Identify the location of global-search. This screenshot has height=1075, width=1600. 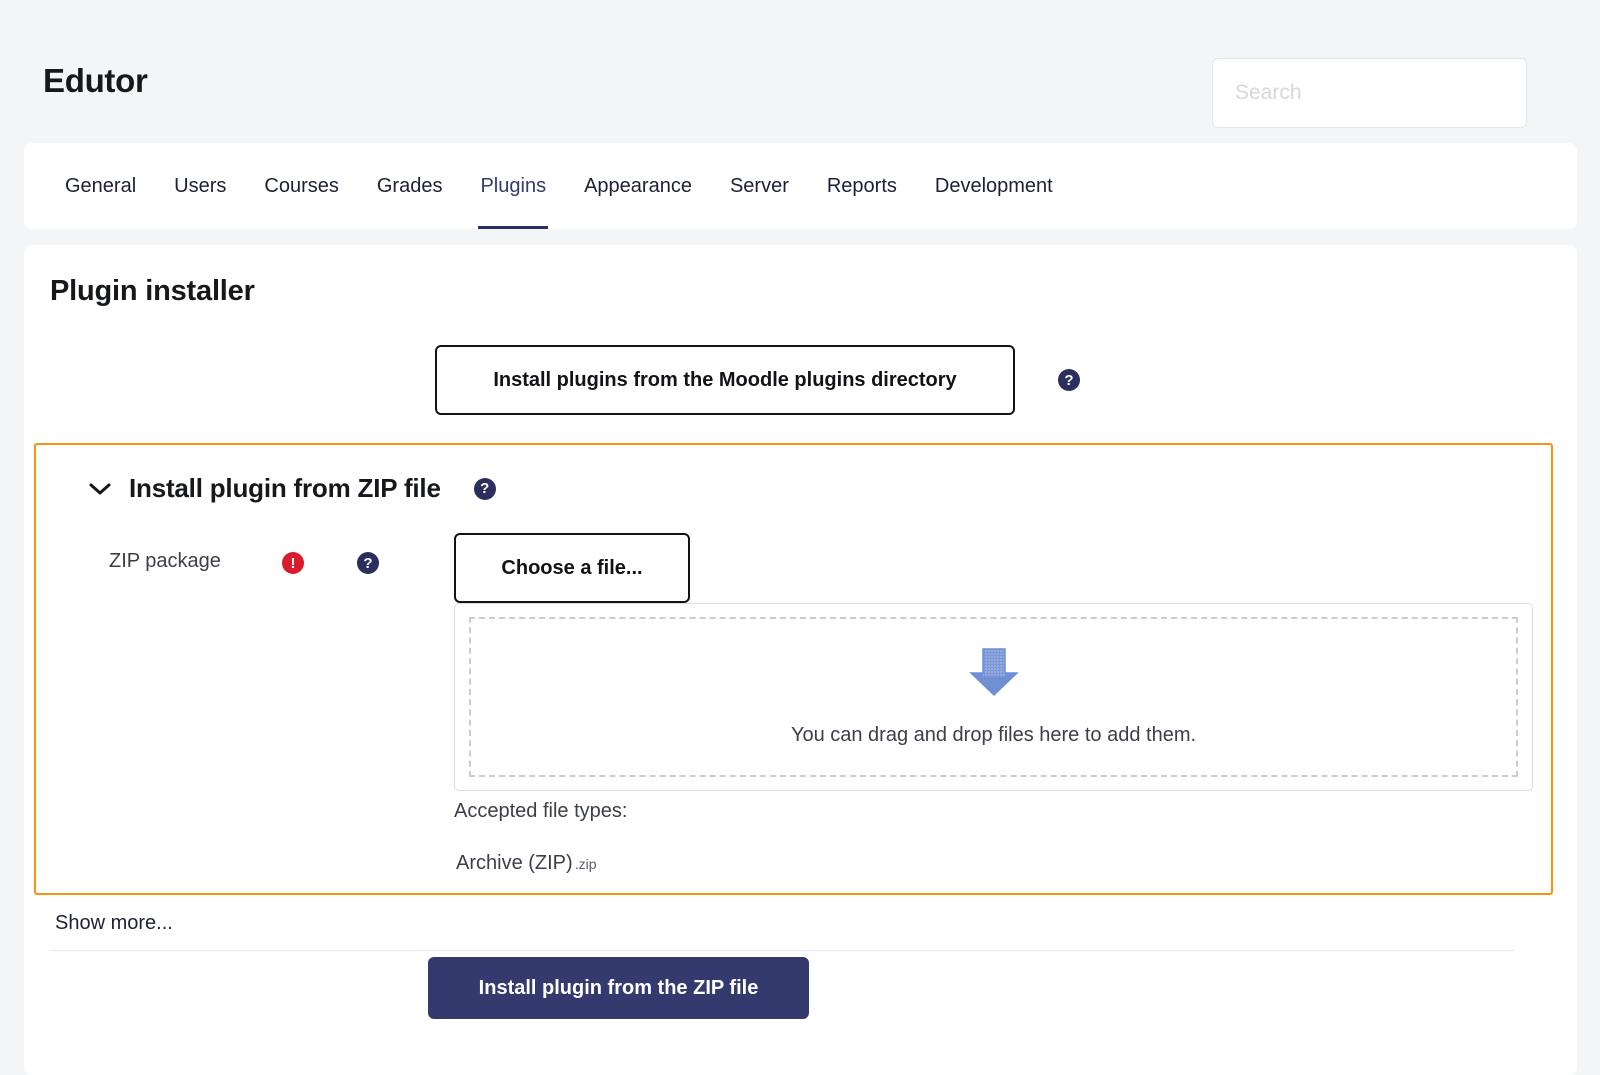
(1369, 93).